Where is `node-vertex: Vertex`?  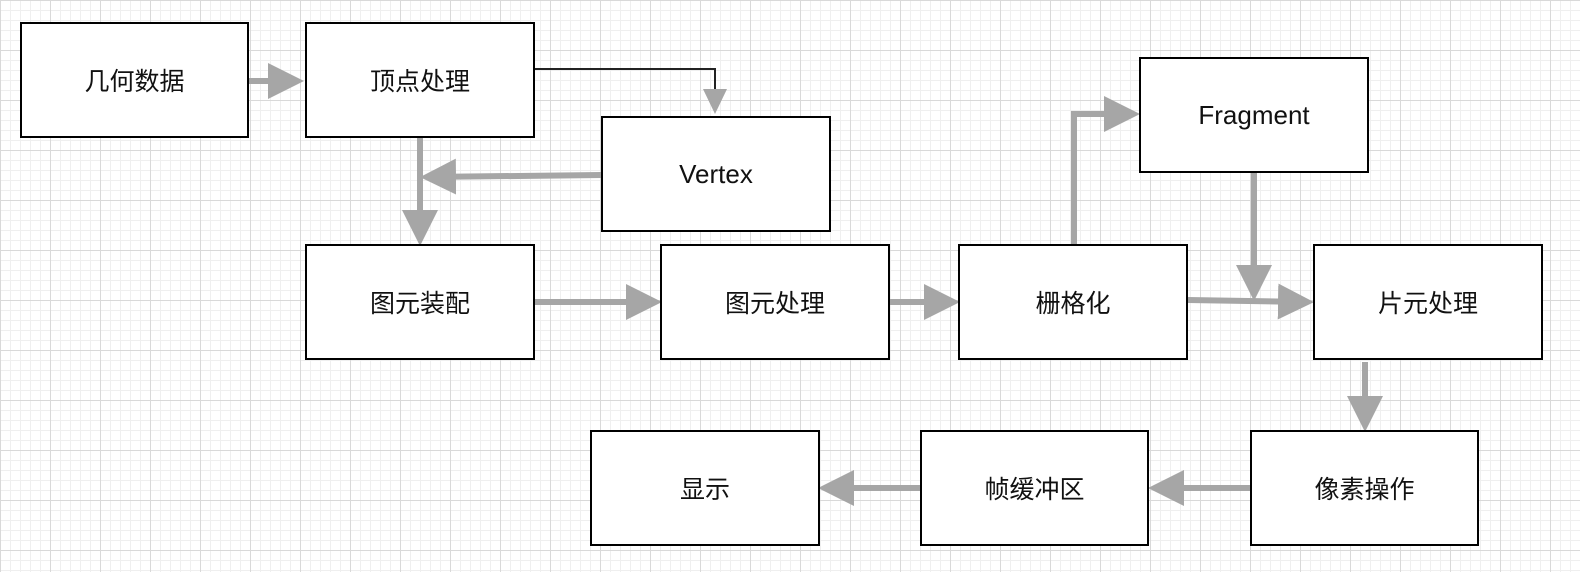
node-vertex: Vertex is located at coordinates (716, 174).